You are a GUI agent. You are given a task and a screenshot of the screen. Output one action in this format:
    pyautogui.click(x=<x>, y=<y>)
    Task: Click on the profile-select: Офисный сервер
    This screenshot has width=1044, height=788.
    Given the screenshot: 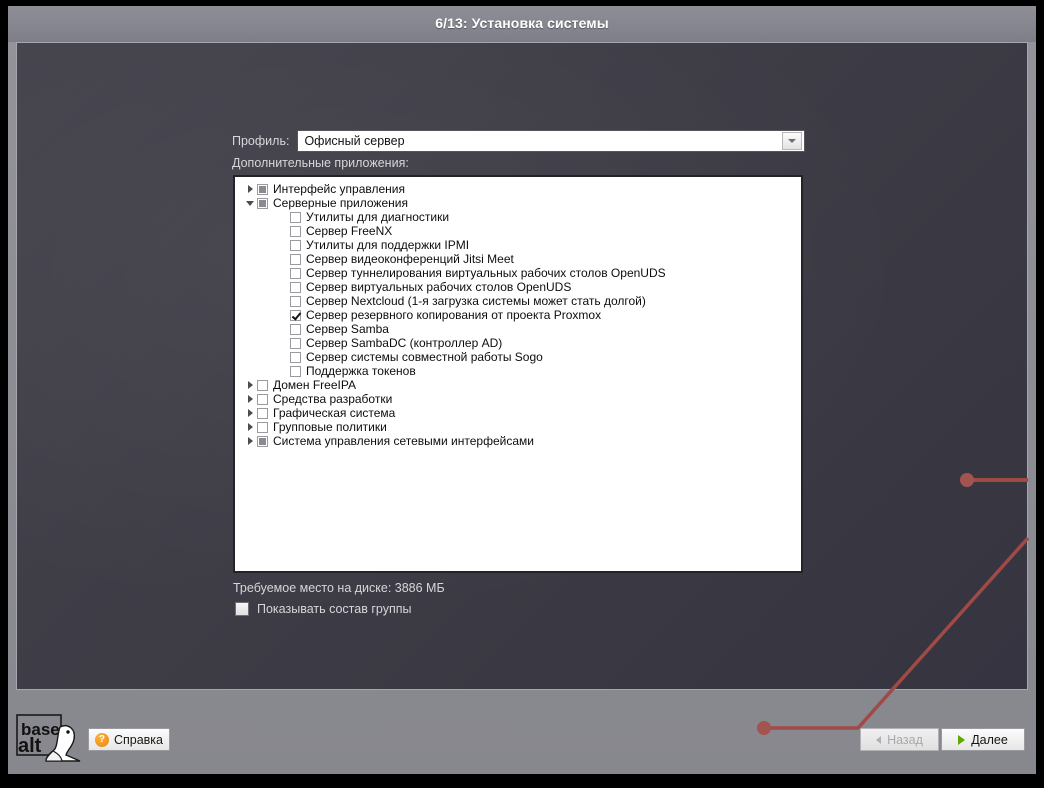 What is the action you would take?
    pyautogui.click(x=551, y=141)
    